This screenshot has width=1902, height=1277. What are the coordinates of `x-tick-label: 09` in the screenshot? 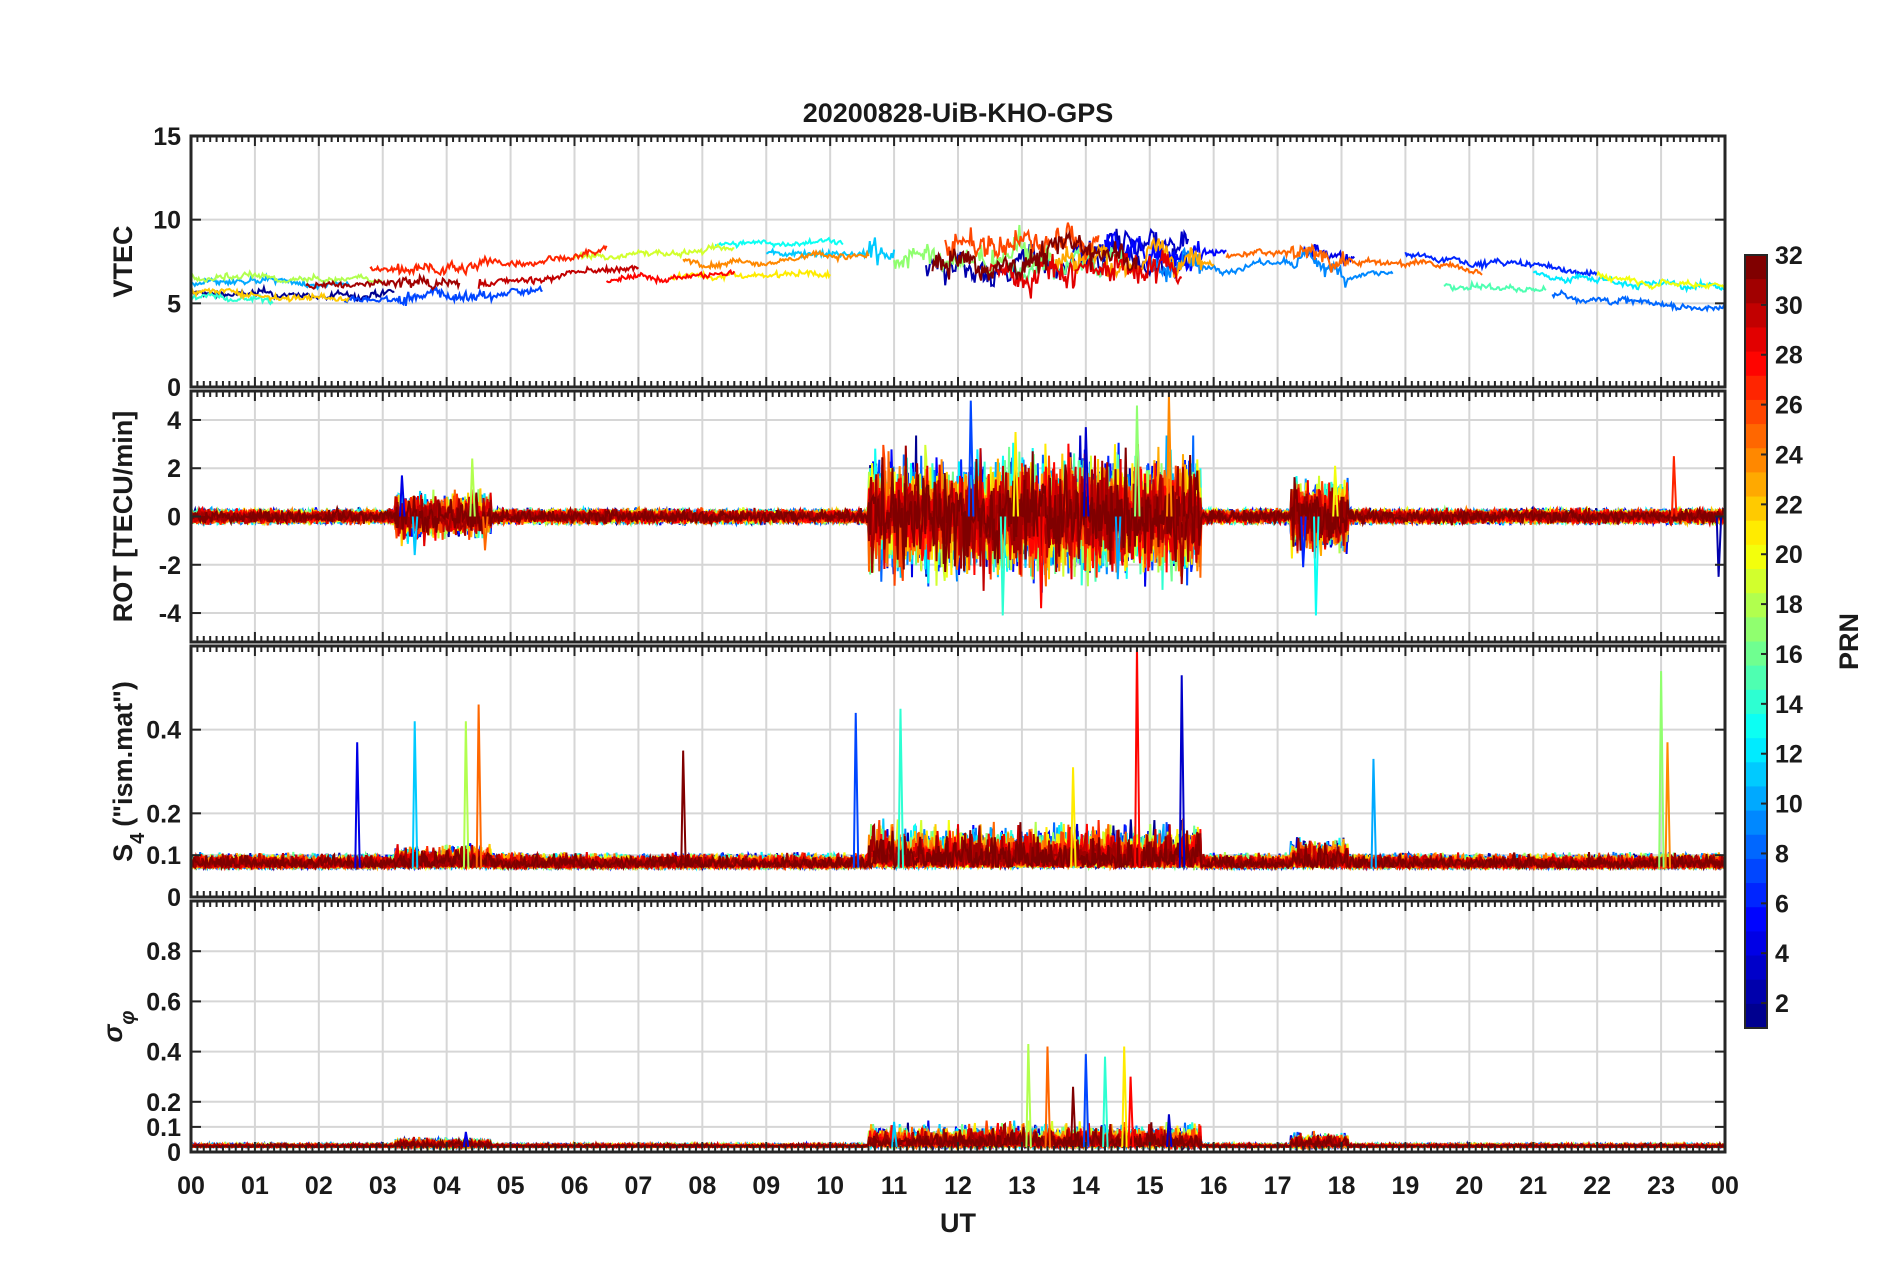 It's located at (766, 1186).